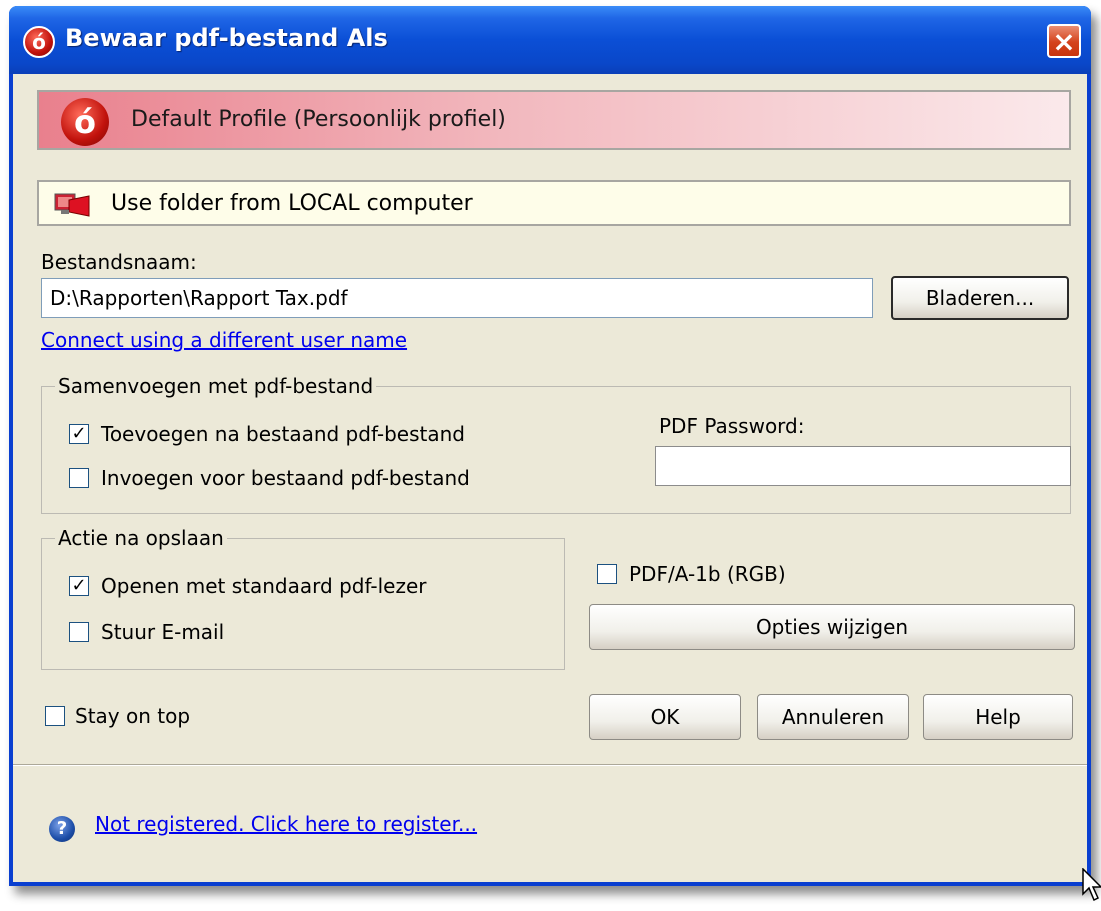 The width and height of the screenshot is (1101, 911). I want to click on stay-on-top-label: Stay on top, so click(132, 716).